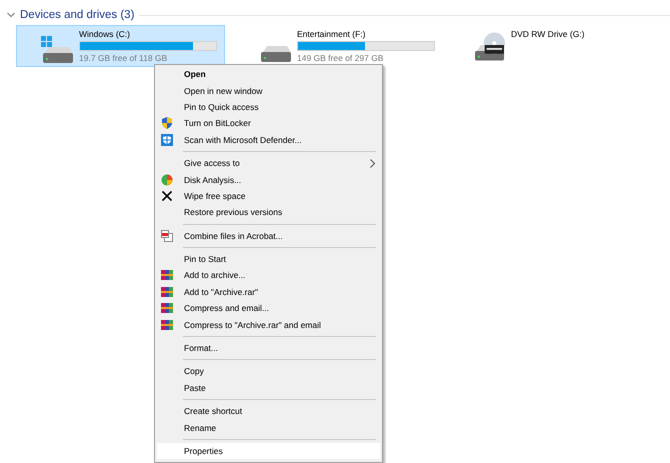 Image resolution: width=670 pixels, height=463 pixels. I want to click on menu-item: Paste, so click(268, 388).